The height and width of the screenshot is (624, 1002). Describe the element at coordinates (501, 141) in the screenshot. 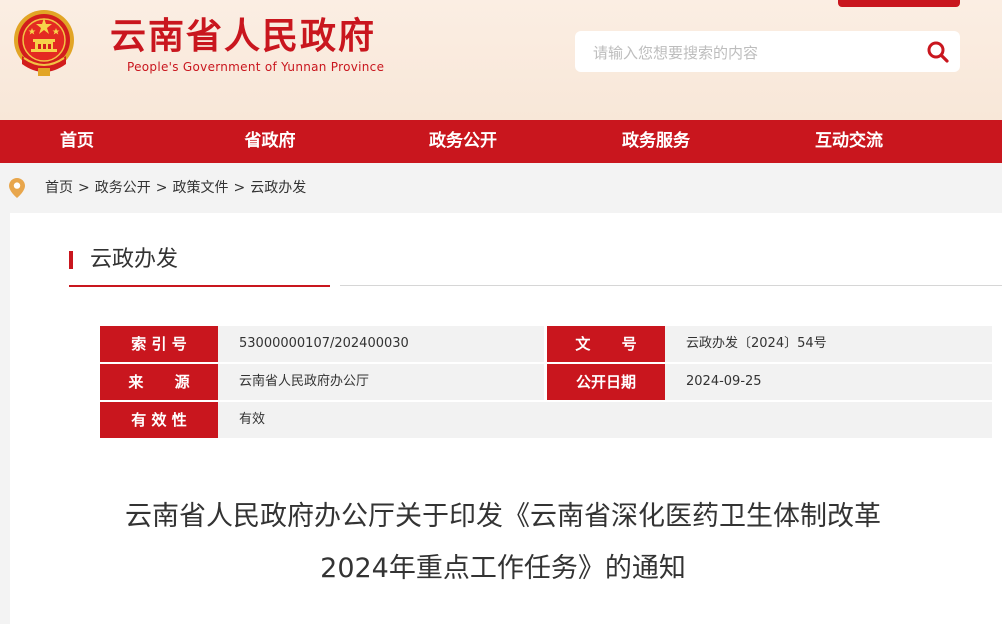

I see `main-nav: 首页 省政府 政务公开 政务服务 互动交流` at that location.